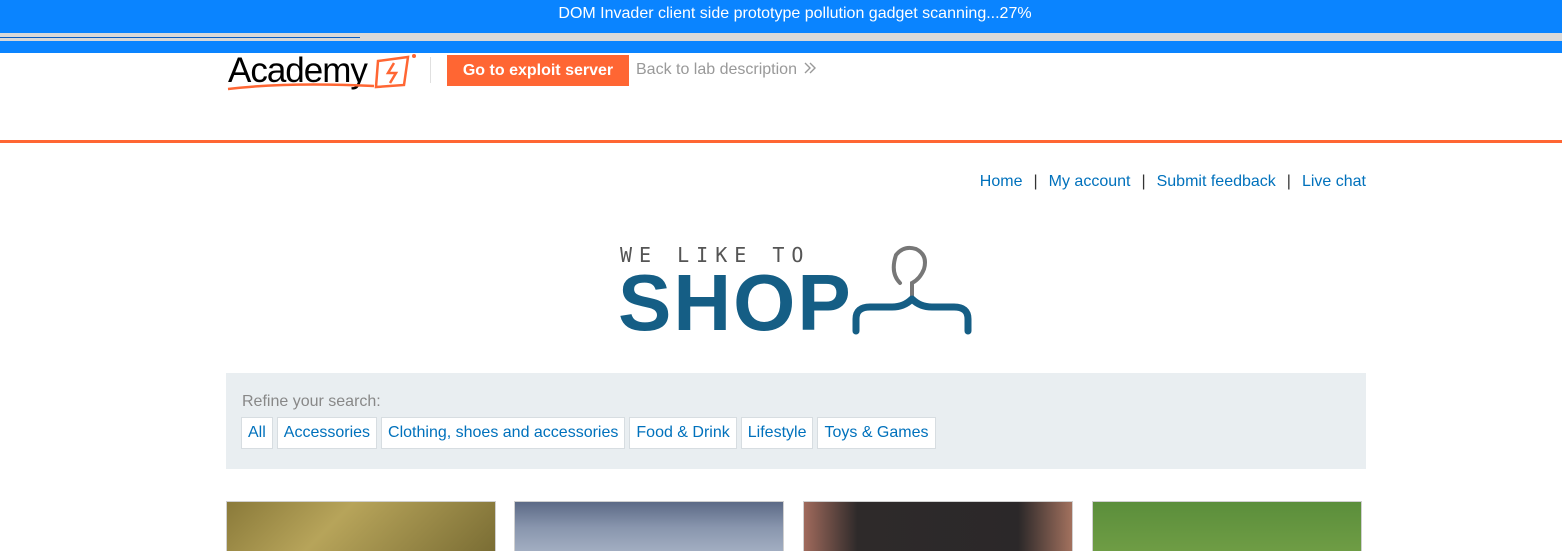  I want to click on filter-tag-clothing: Clothing, shoes and accessories, so click(503, 433).